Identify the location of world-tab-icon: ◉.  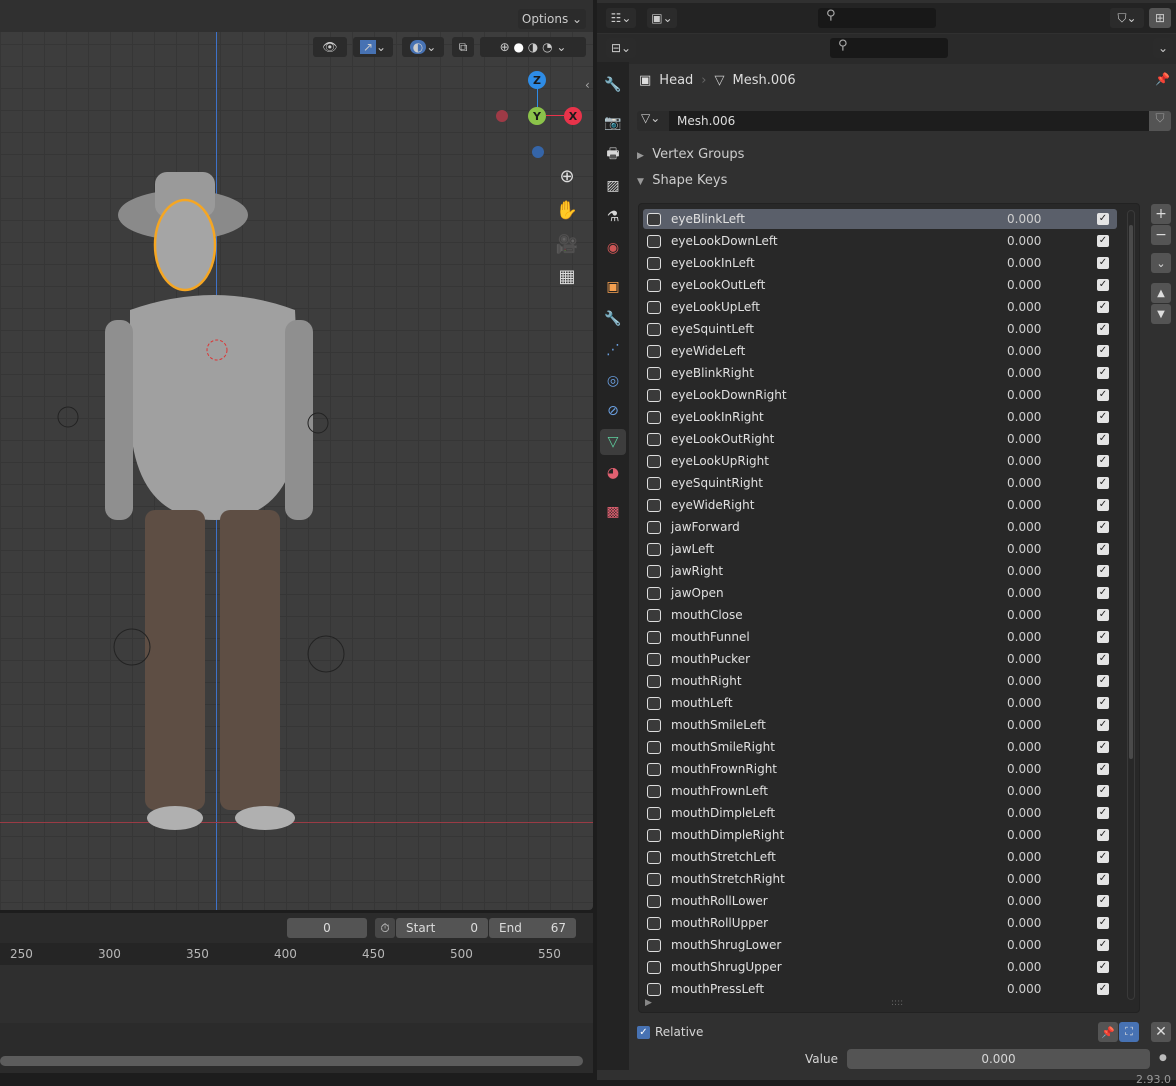
(613, 248).